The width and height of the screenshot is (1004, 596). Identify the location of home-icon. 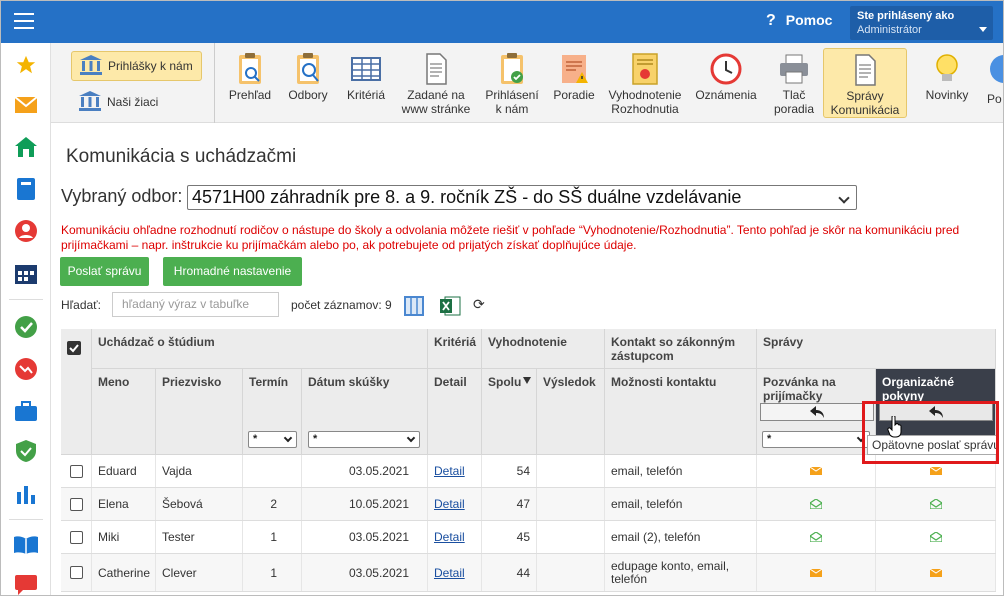
(26, 147).